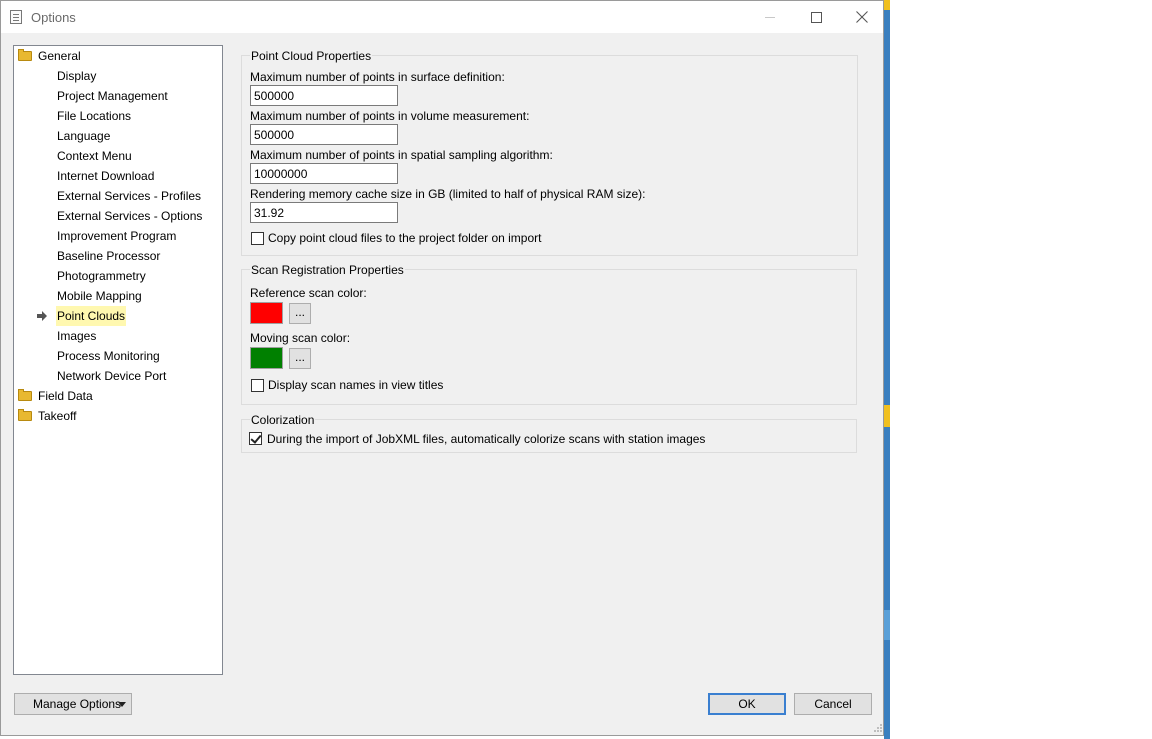 The image size is (1152, 739). Describe the element at coordinates (114, 396) in the screenshot. I see `tree-item-field-data: Field Data` at that location.